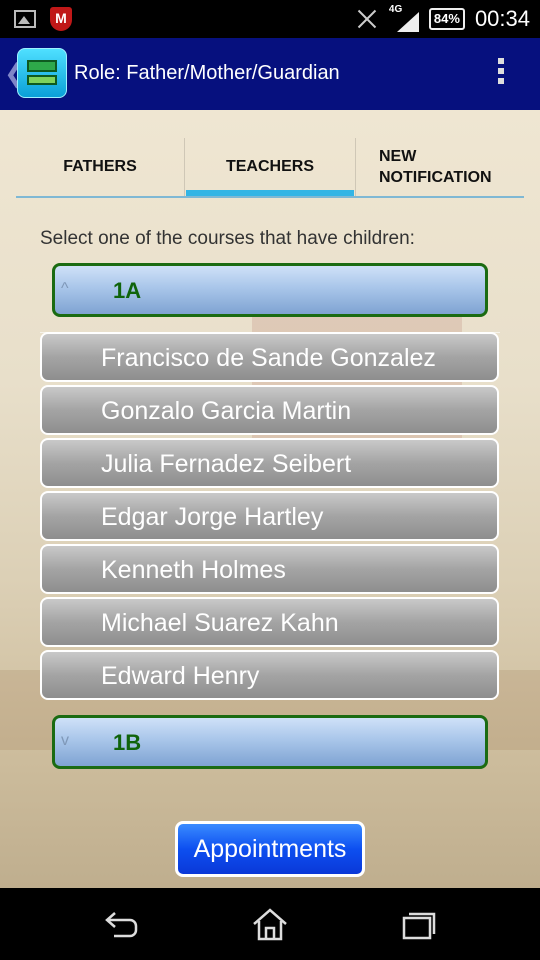 The image size is (540, 960). I want to click on mcafee-icon: M, so click(61, 19).